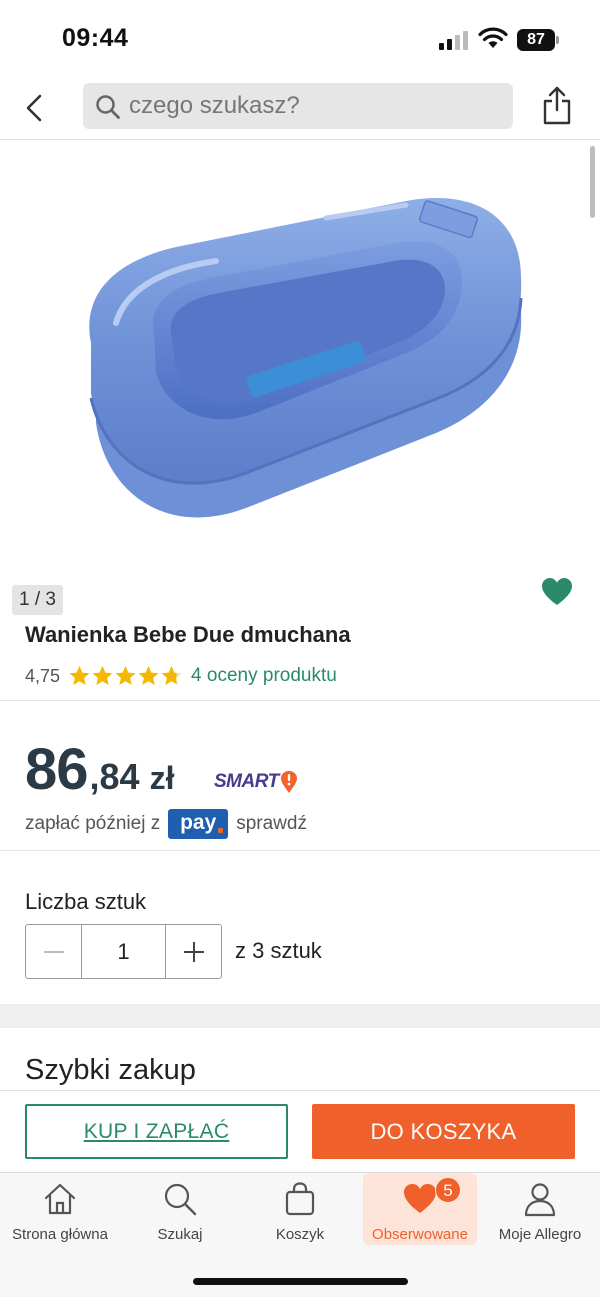  What do you see at coordinates (95, 38) in the screenshot?
I see `status-time: 09:44` at bounding box center [95, 38].